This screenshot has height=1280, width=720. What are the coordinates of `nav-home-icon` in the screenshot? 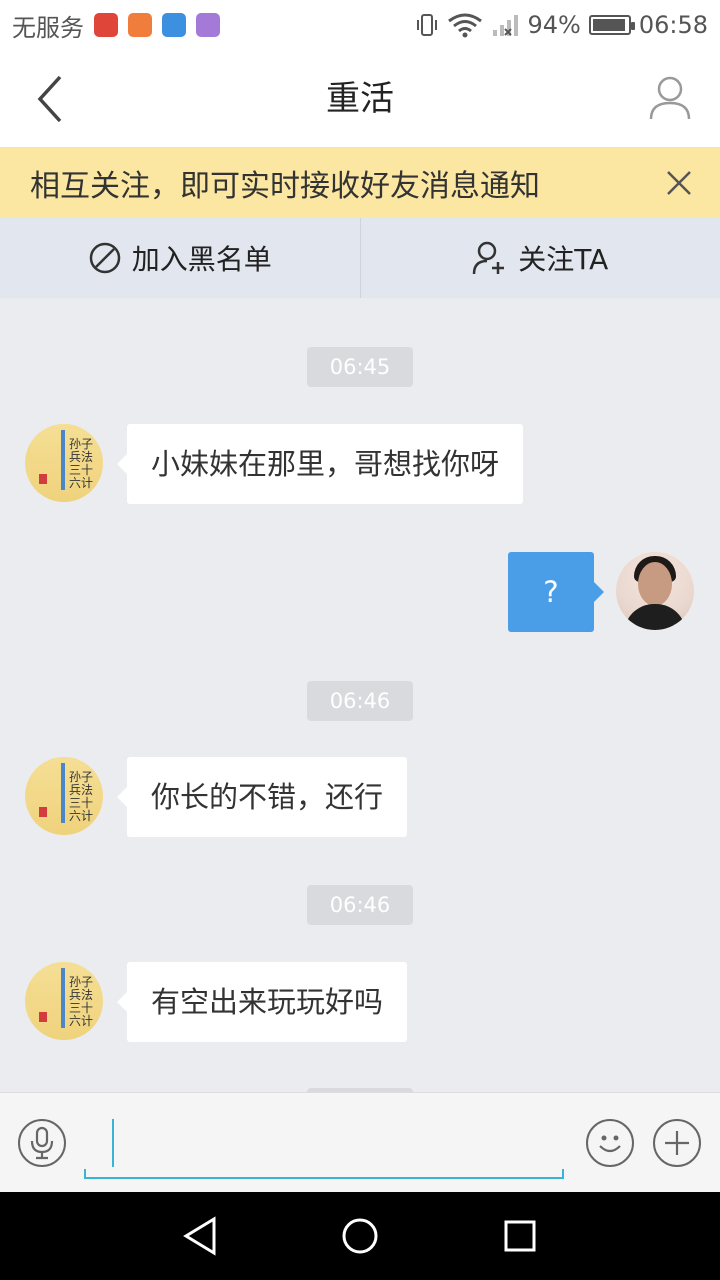 It's located at (360, 1236).